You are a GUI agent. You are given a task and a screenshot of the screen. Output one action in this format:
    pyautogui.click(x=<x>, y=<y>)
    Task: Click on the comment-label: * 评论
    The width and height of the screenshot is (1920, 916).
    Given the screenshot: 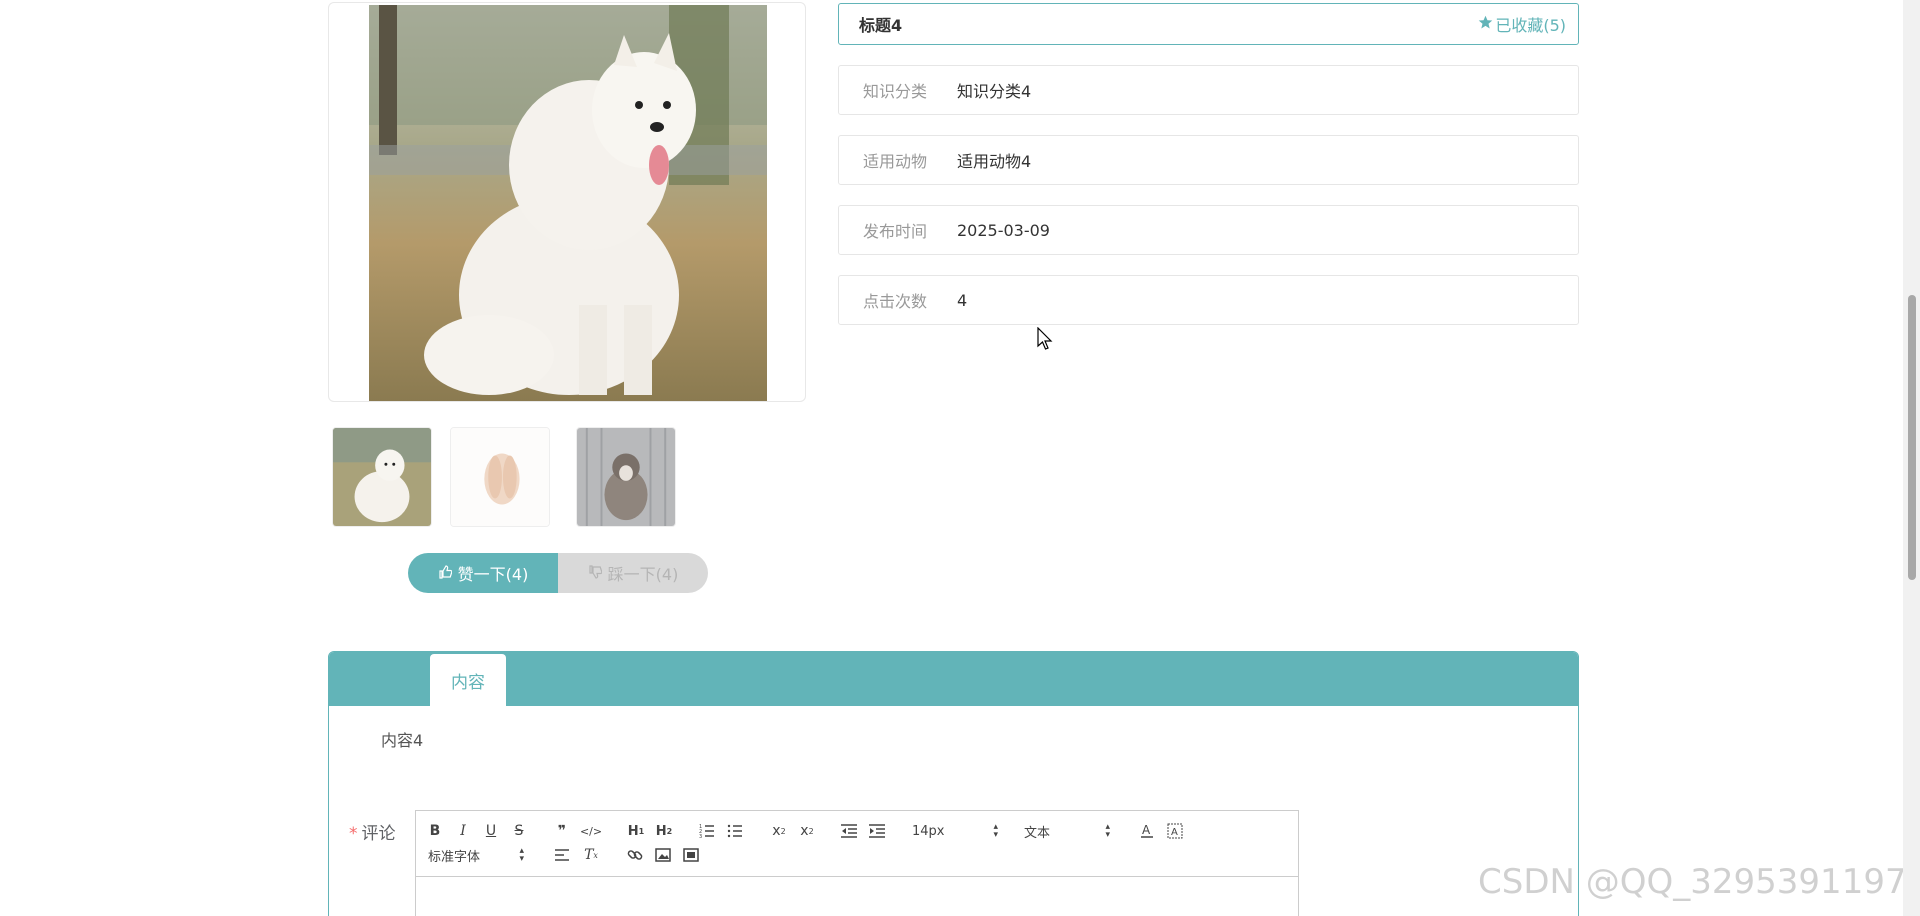 What is the action you would take?
    pyautogui.click(x=372, y=831)
    